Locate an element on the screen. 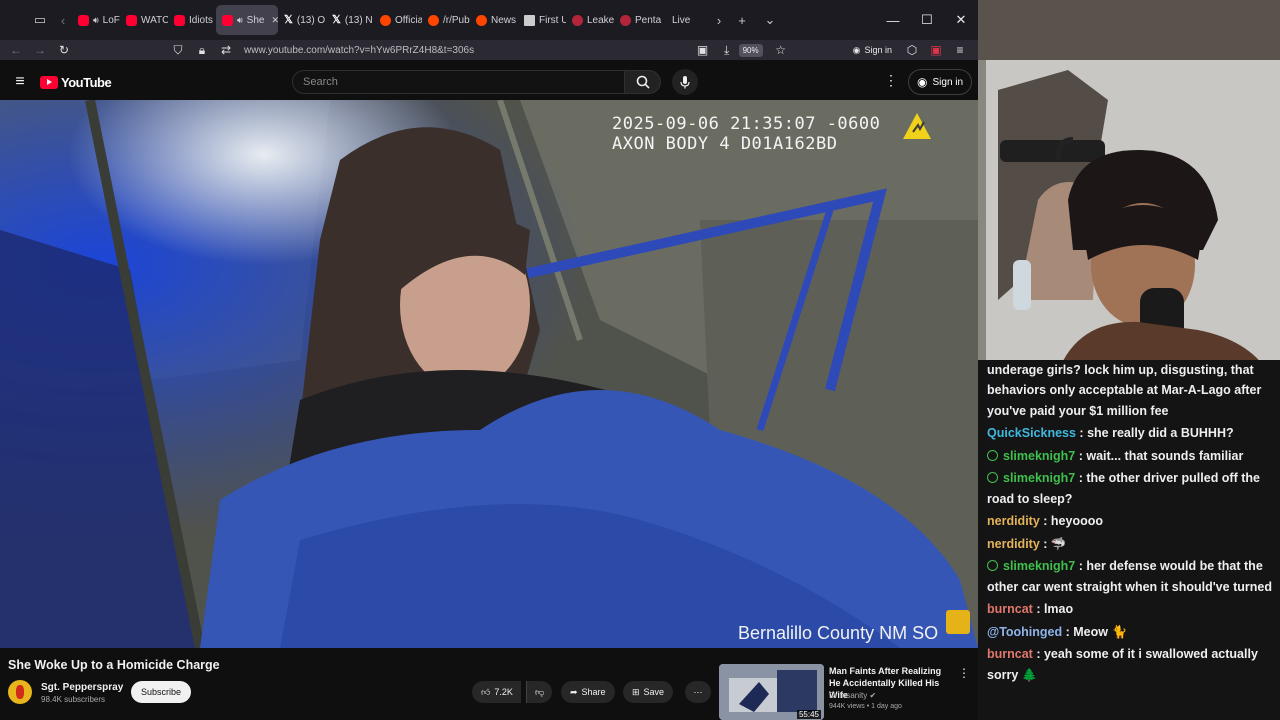  tab-scroll-right-icon: › is located at coordinates (719, 20).